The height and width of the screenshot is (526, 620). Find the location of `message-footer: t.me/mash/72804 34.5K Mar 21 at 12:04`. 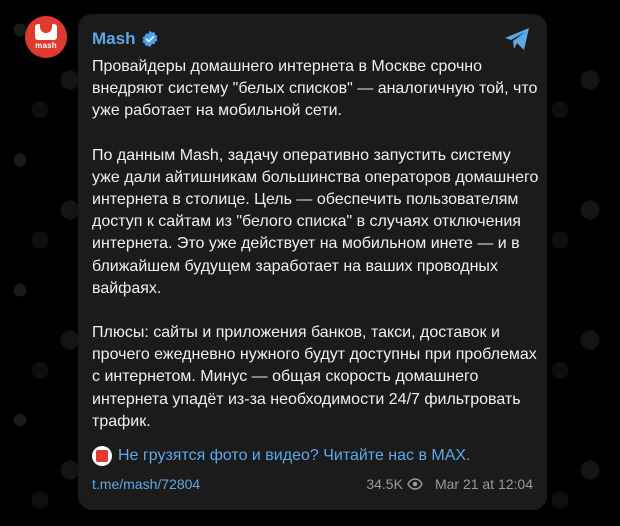

message-footer: t.me/mash/72804 34.5K Mar 21 at 12:04 is located at coordinates (312, 484).